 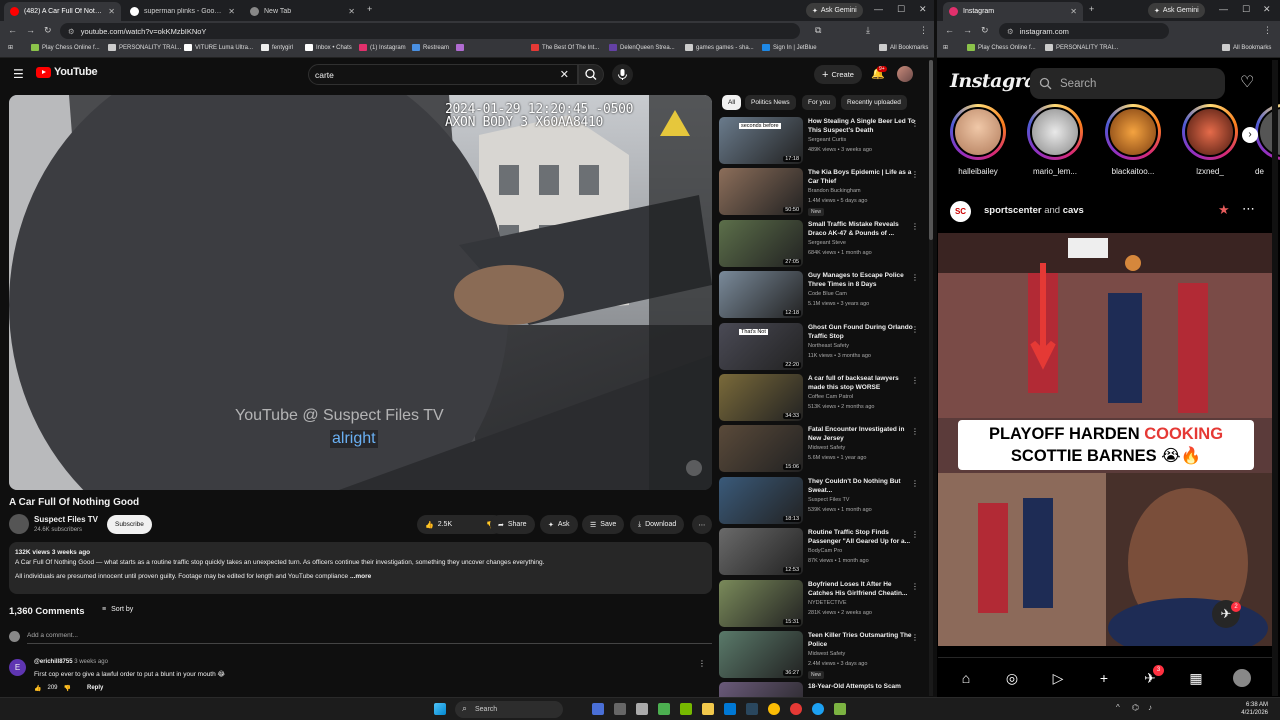 What do you see at coordinates (796, 709) in the screenshot?
I see `chrome-profile-icon` at bounding box center [796, 709].